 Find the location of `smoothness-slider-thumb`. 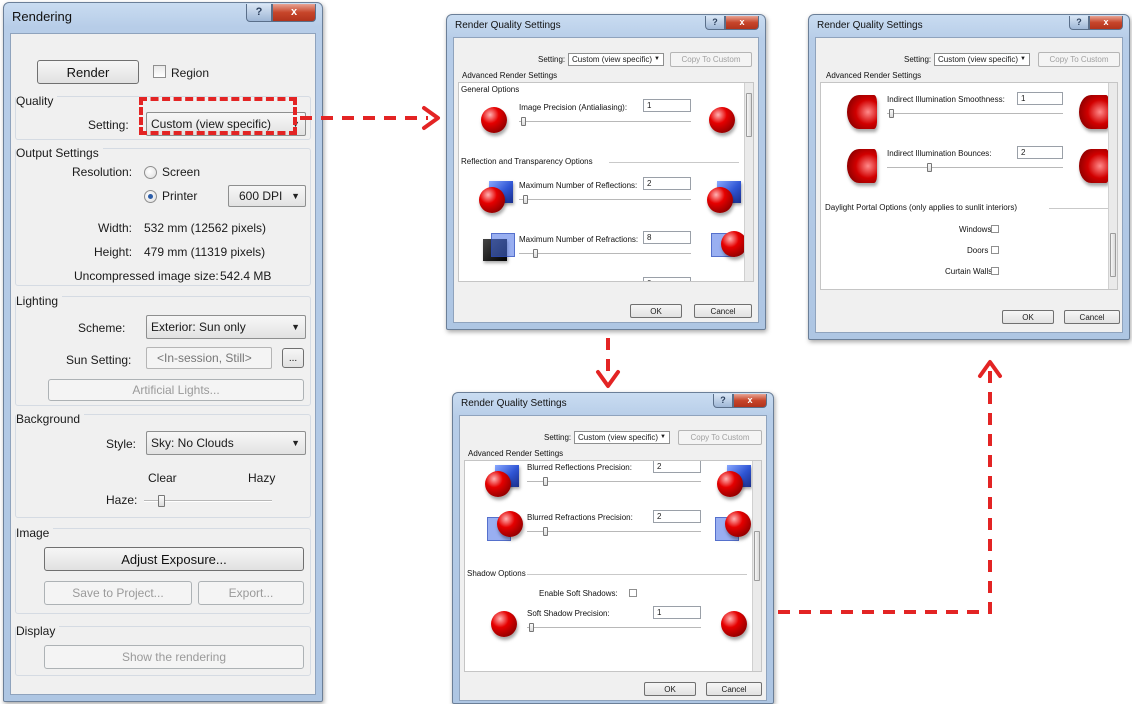

smoothness-slider-thumb is located at coordinates (891, 113).